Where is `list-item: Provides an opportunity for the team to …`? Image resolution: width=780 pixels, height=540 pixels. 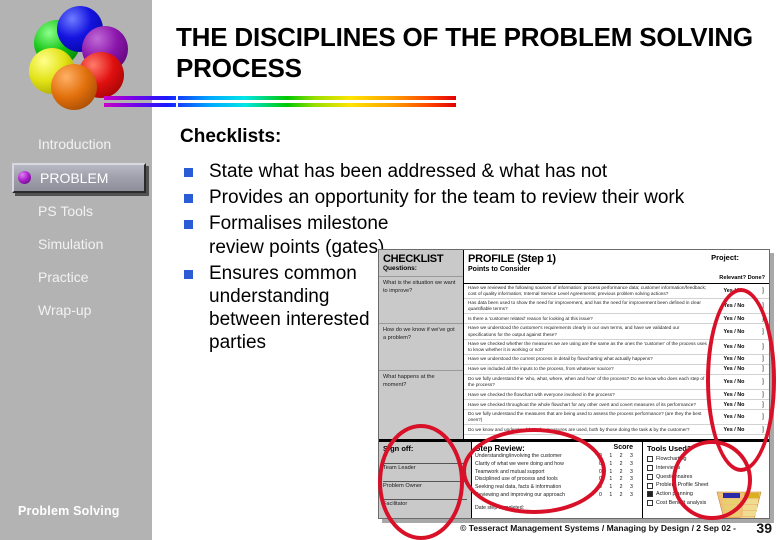
list-item: Provides an opportunity for the team to … is located at coordinates (452, 197).